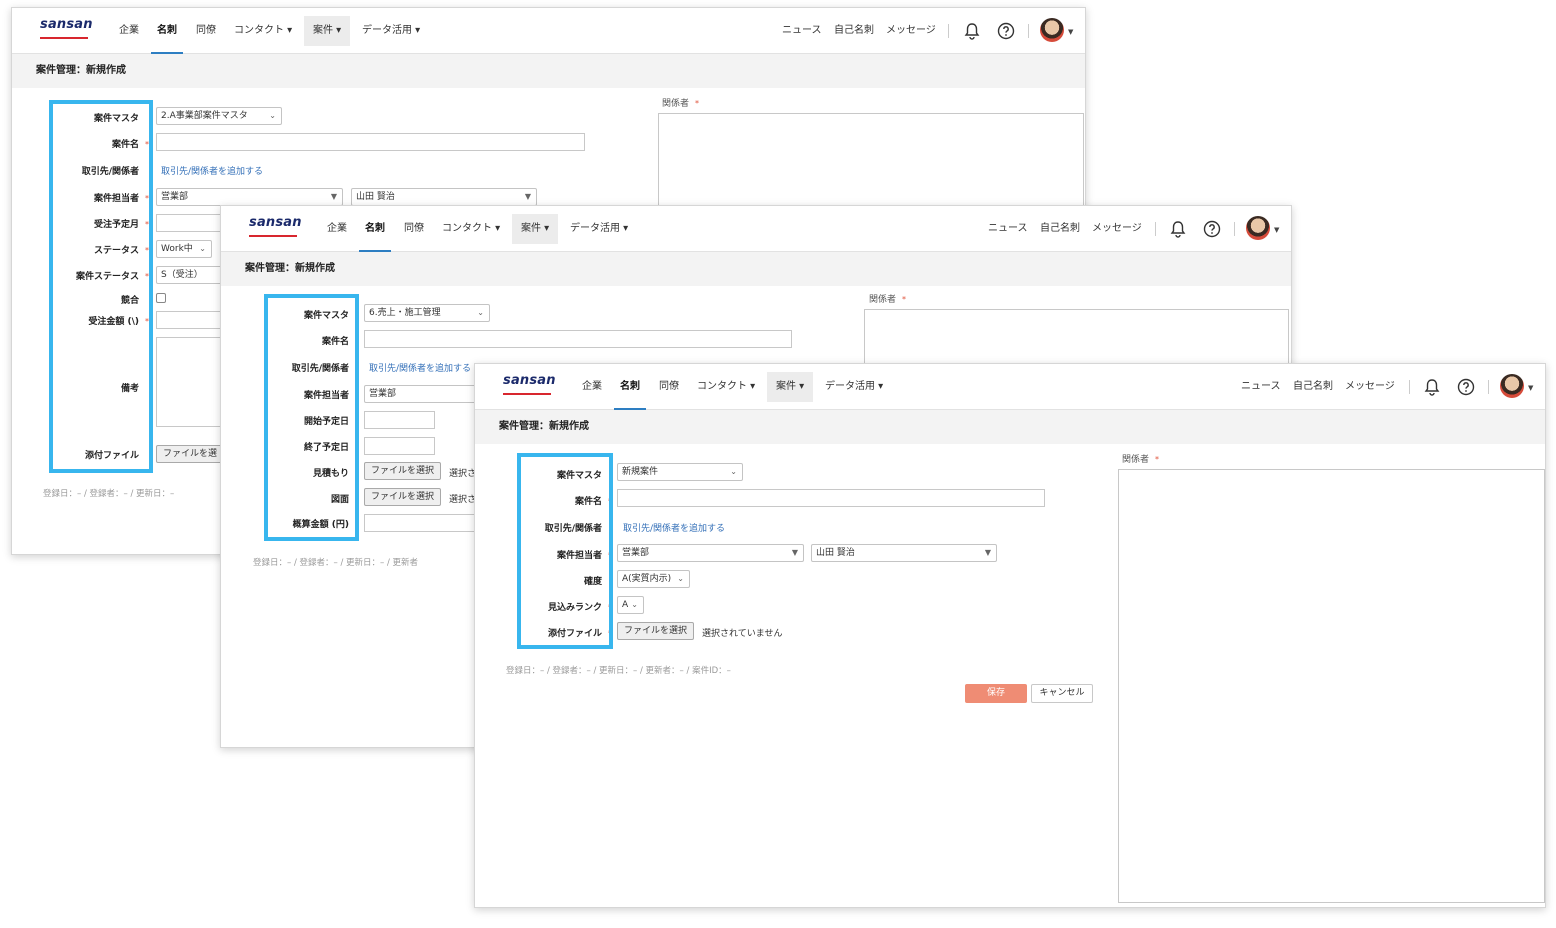  What do you see at coordinates (653, 579) in the screenshot?
I see `certainty-select: A(実質内示) ⌄` at bounding box center [653, 579].